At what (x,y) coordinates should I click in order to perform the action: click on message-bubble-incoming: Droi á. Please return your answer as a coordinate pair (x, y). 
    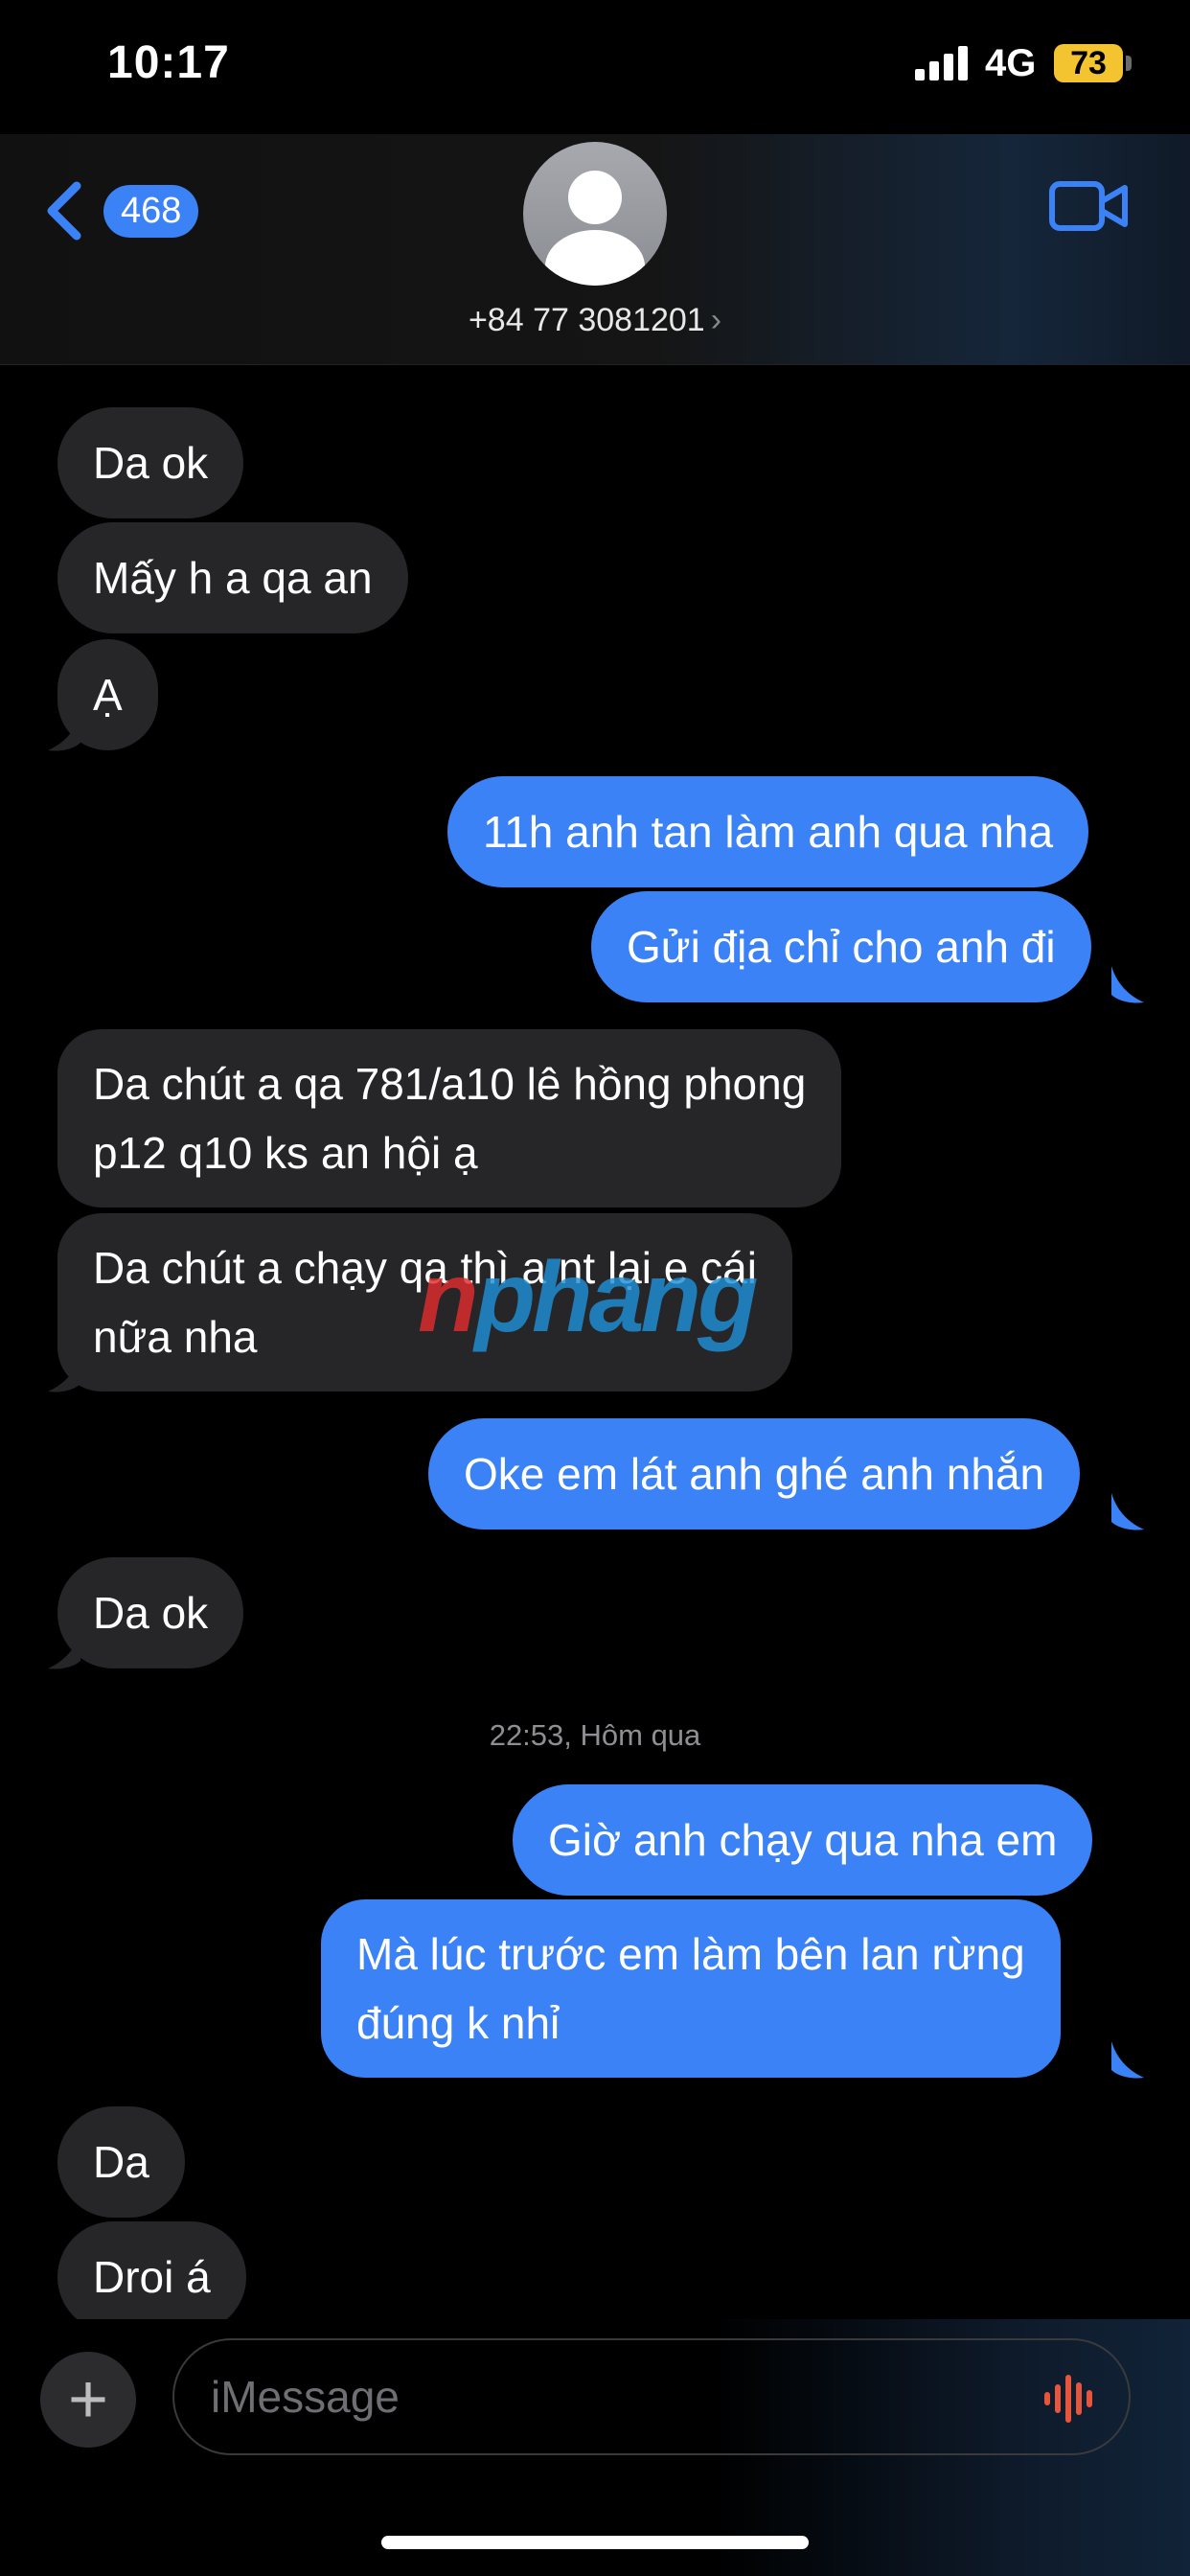
    Looking at the image, I should click on (151, 2277).